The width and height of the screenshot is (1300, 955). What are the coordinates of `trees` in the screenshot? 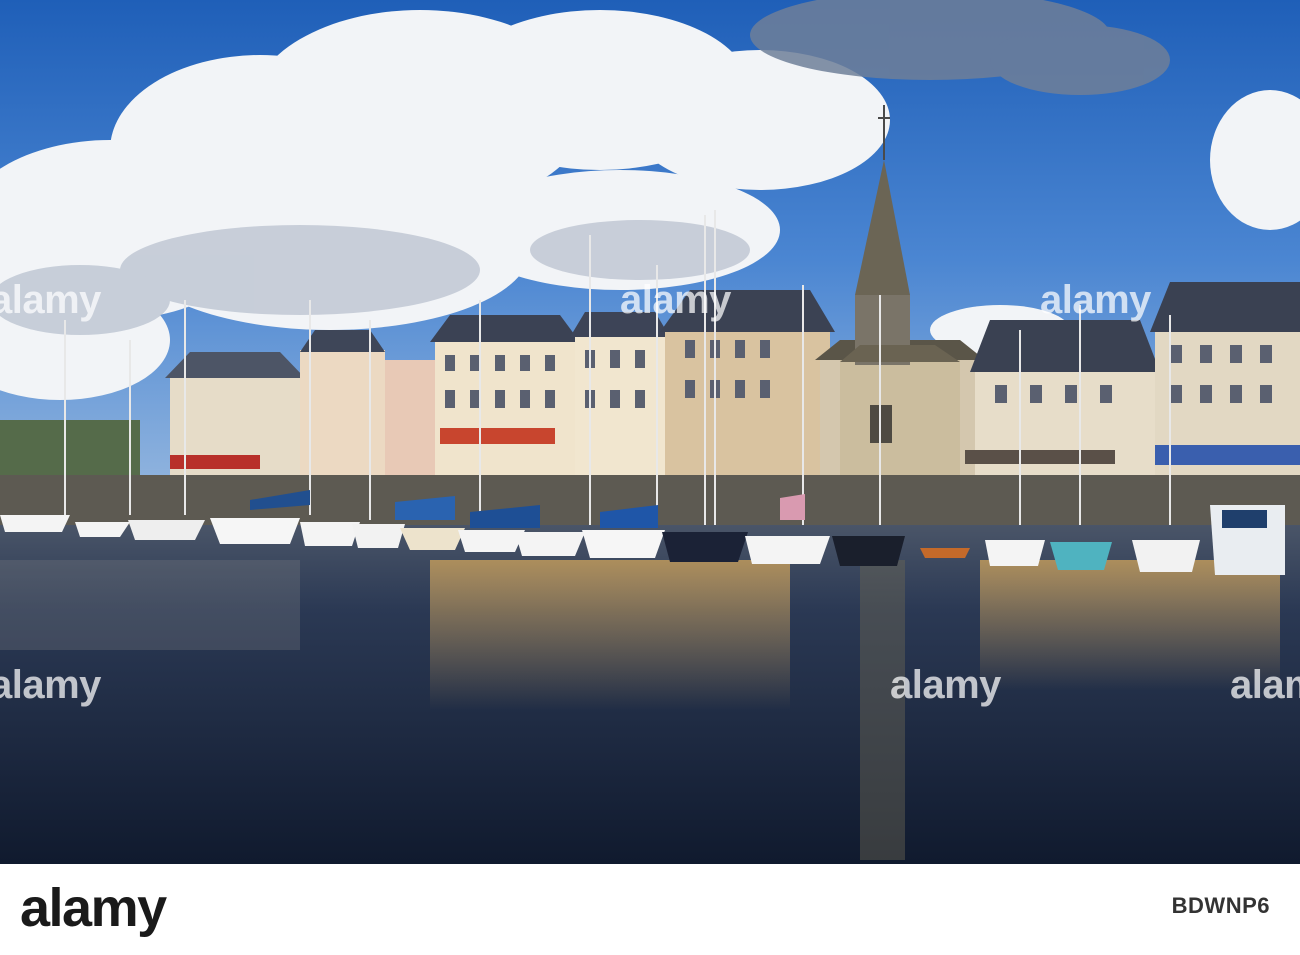 It's located at (70, 447).